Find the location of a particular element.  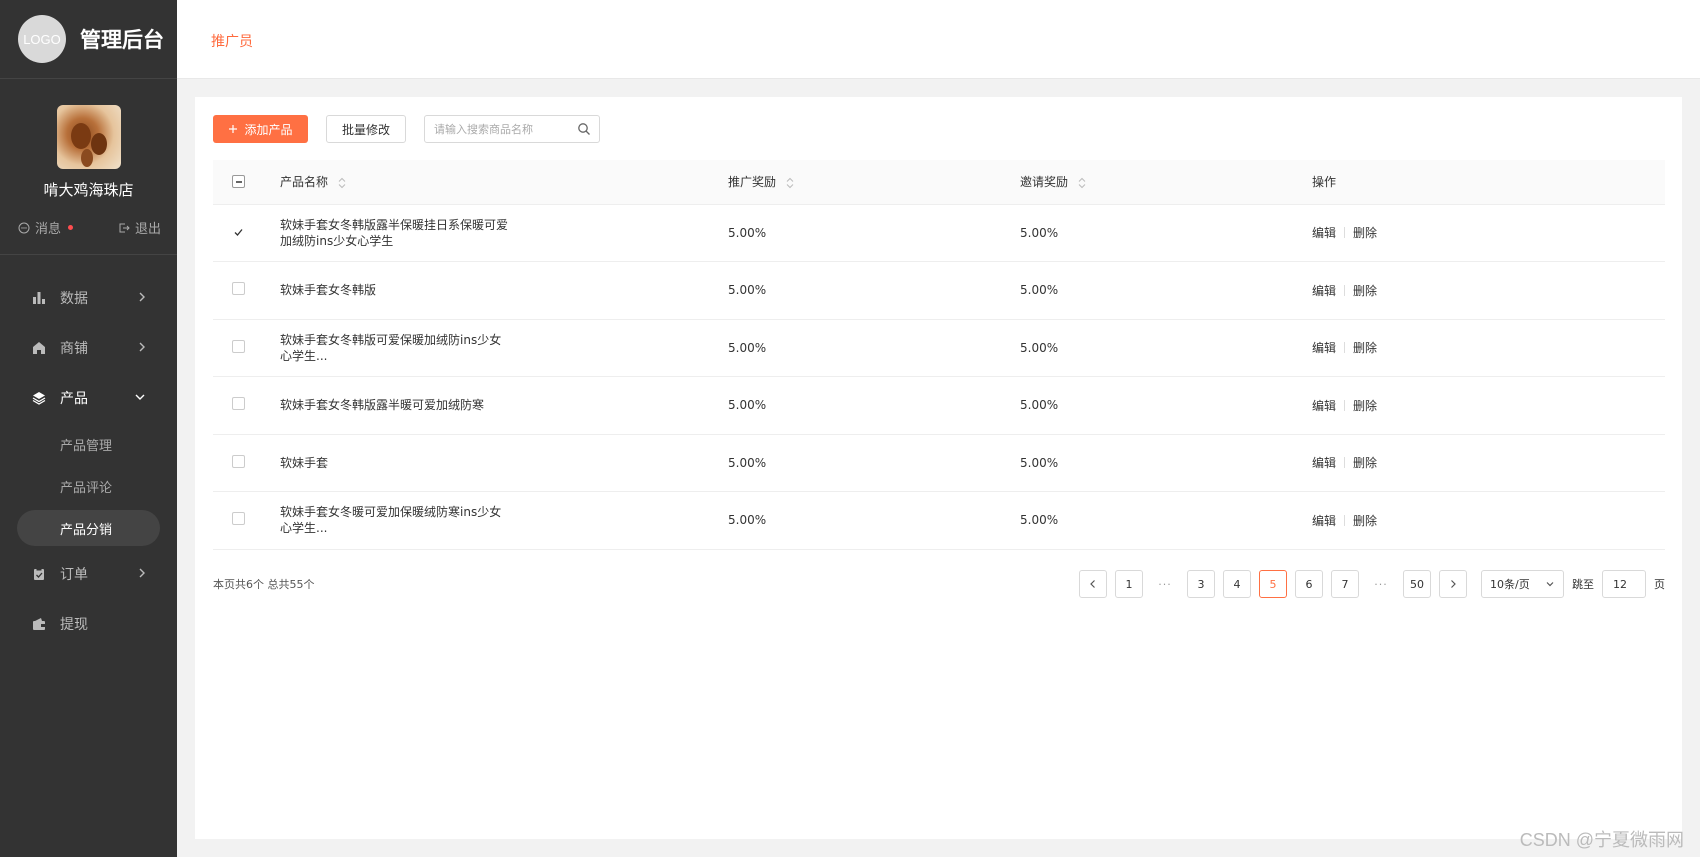

menu-item-orders: 订单 is located at coordinates (88, 574).